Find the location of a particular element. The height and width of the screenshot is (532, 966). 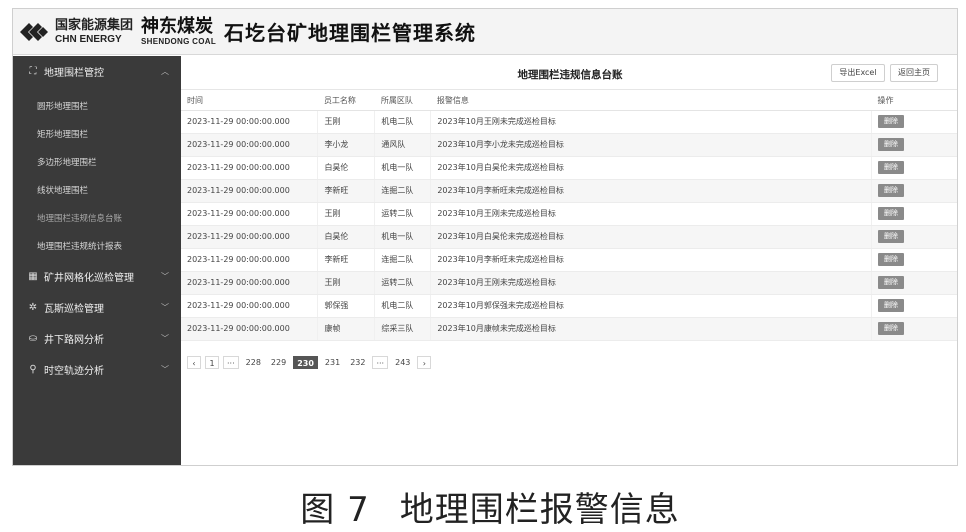

chn-energy-brand: 国家能源集团 CHN ENERGY is located at coordinates (94, 32).